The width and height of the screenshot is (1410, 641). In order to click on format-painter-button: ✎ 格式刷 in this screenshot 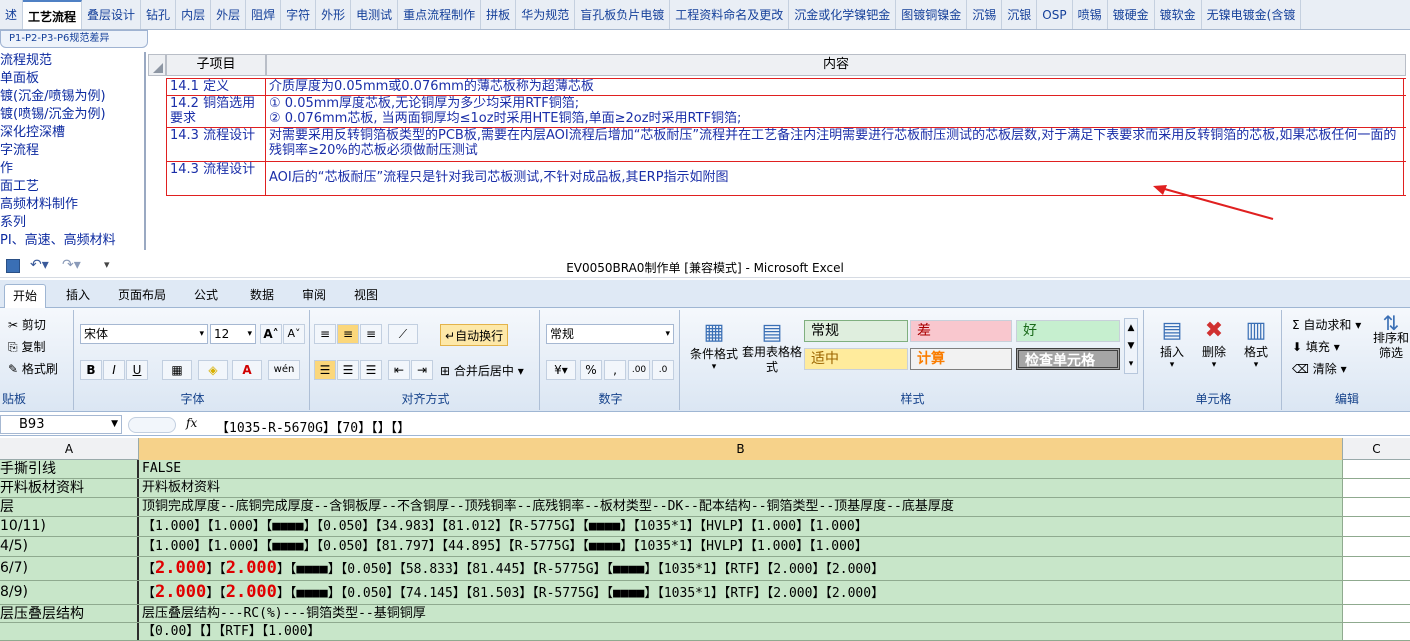, I will do `click(33, 368)`.